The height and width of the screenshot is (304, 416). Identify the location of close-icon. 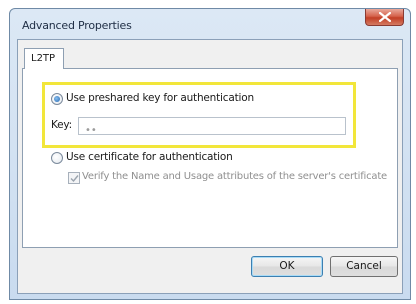
(385, 17).